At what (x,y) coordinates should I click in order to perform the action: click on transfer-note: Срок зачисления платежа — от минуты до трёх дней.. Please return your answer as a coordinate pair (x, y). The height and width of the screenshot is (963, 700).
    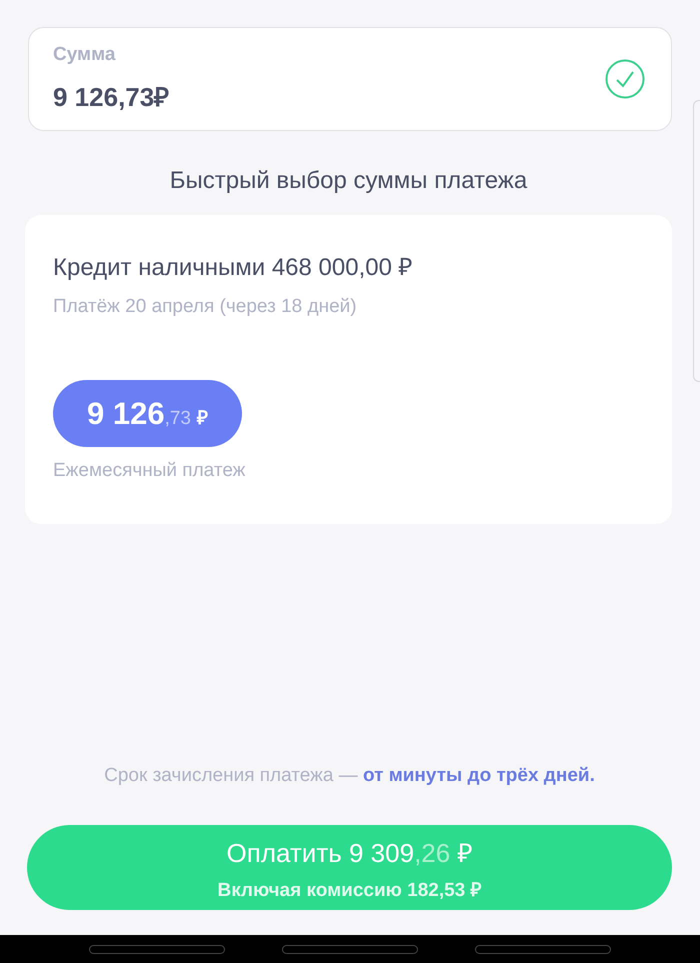
    Looking at the image, I should click on (349, 776).